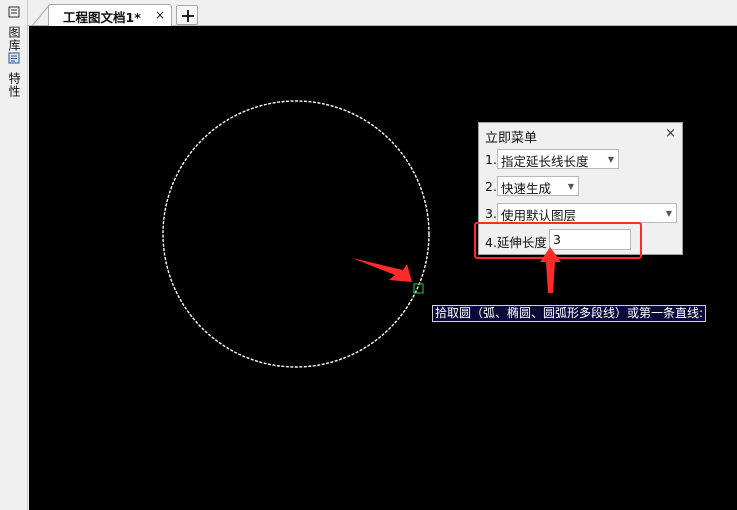 The height and width of the screenshot is (510, 737). Describe the element at coordinates (558, 240) in the screenshot. I see `annotation-highlight-box` at that location.